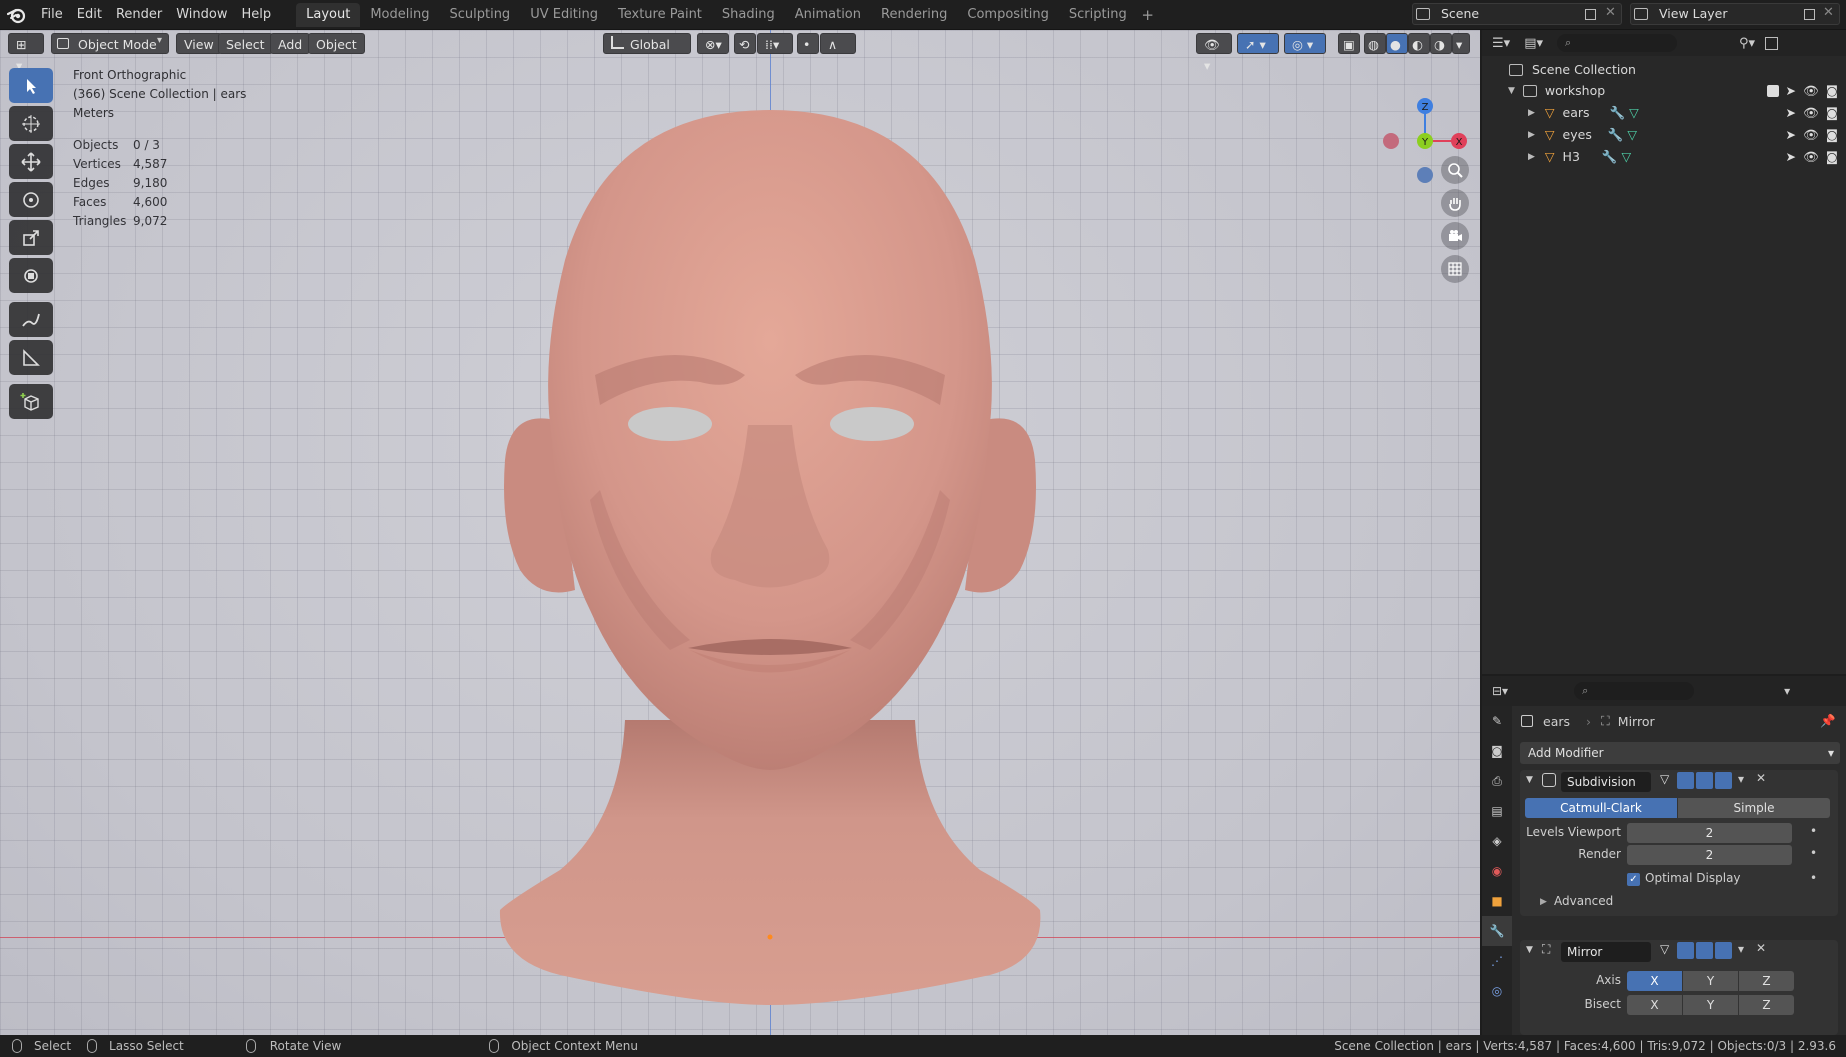  What do you see at coordinates (564, 15) in the screenshot?
I see `tab-uv-editing: UV Editing` at bounding box center [564, 15].